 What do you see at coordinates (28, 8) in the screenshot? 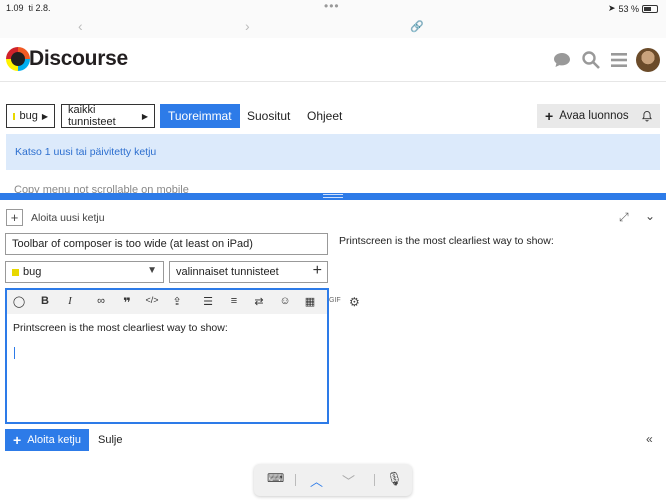
I see `status-time: 1.09 ti 2.8.` at bounding box center [28, 8].